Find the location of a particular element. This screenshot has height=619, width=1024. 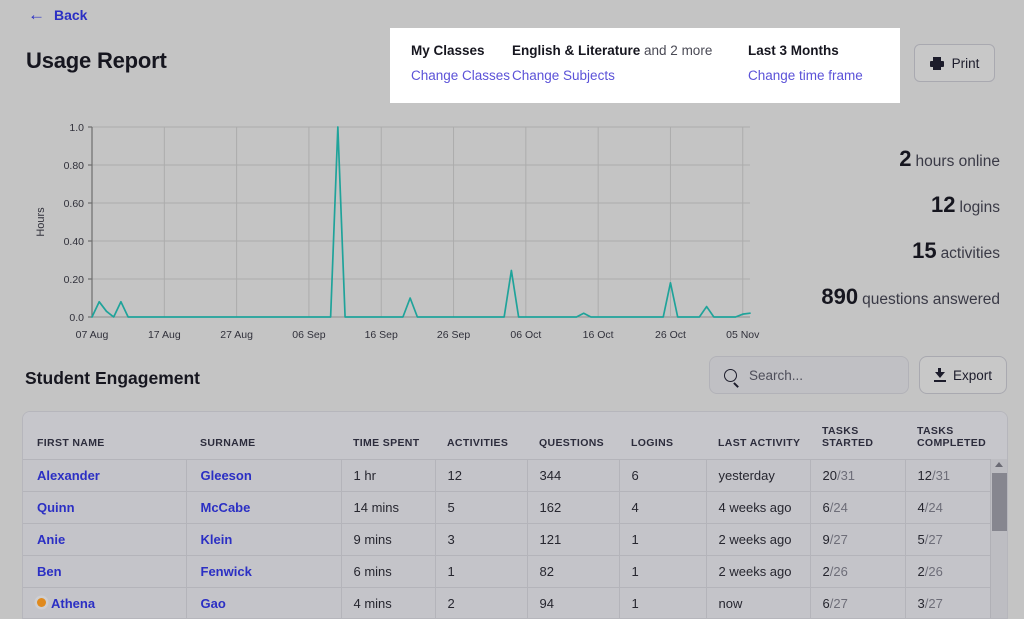

download-icon is located at coordinates (939, 375).